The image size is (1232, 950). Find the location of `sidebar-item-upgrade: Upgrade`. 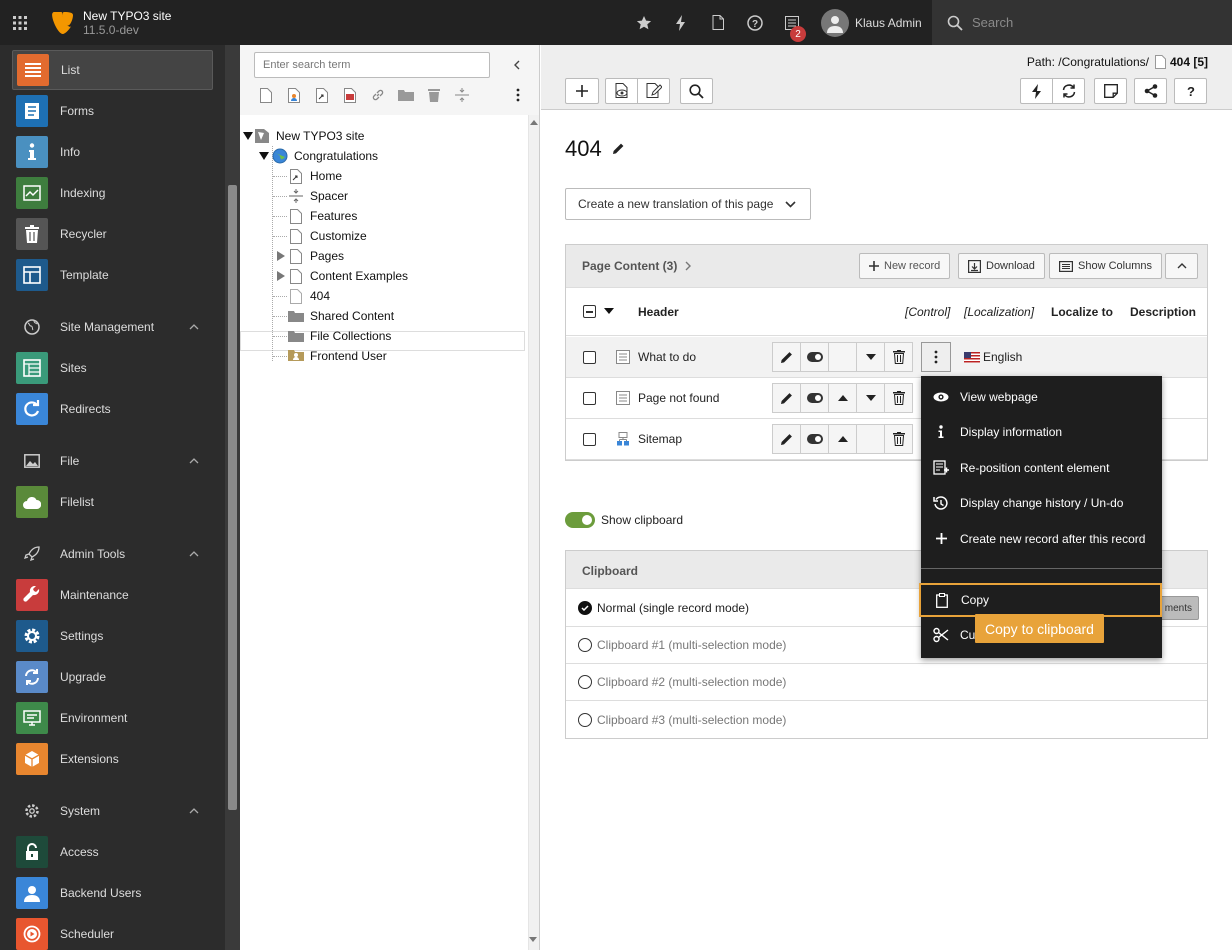

sidebar-item-upgrade: Upgrade is located at coordinates (112, 677).